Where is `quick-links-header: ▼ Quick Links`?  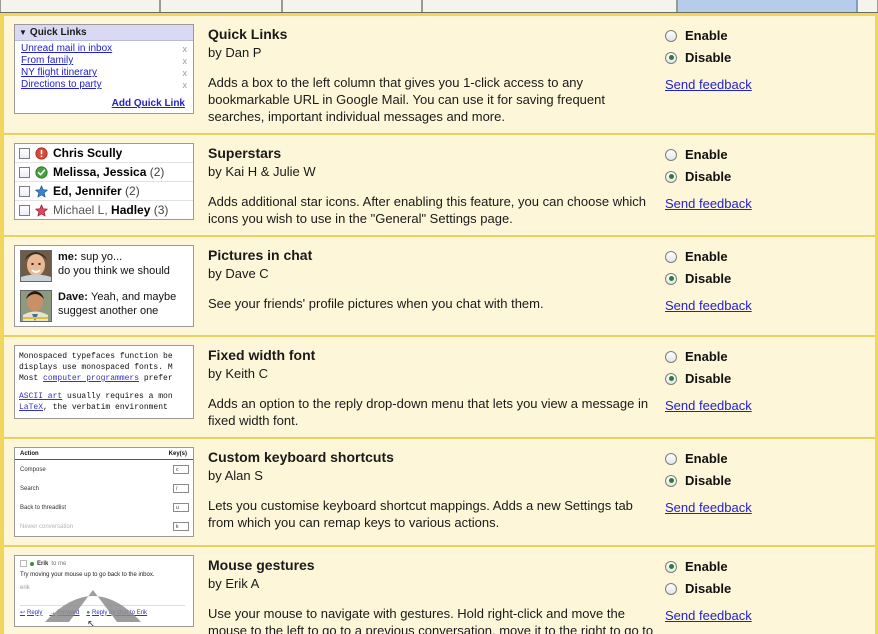
quick-links-header: ▼ Quick Links is located at coordinates (104, 33).